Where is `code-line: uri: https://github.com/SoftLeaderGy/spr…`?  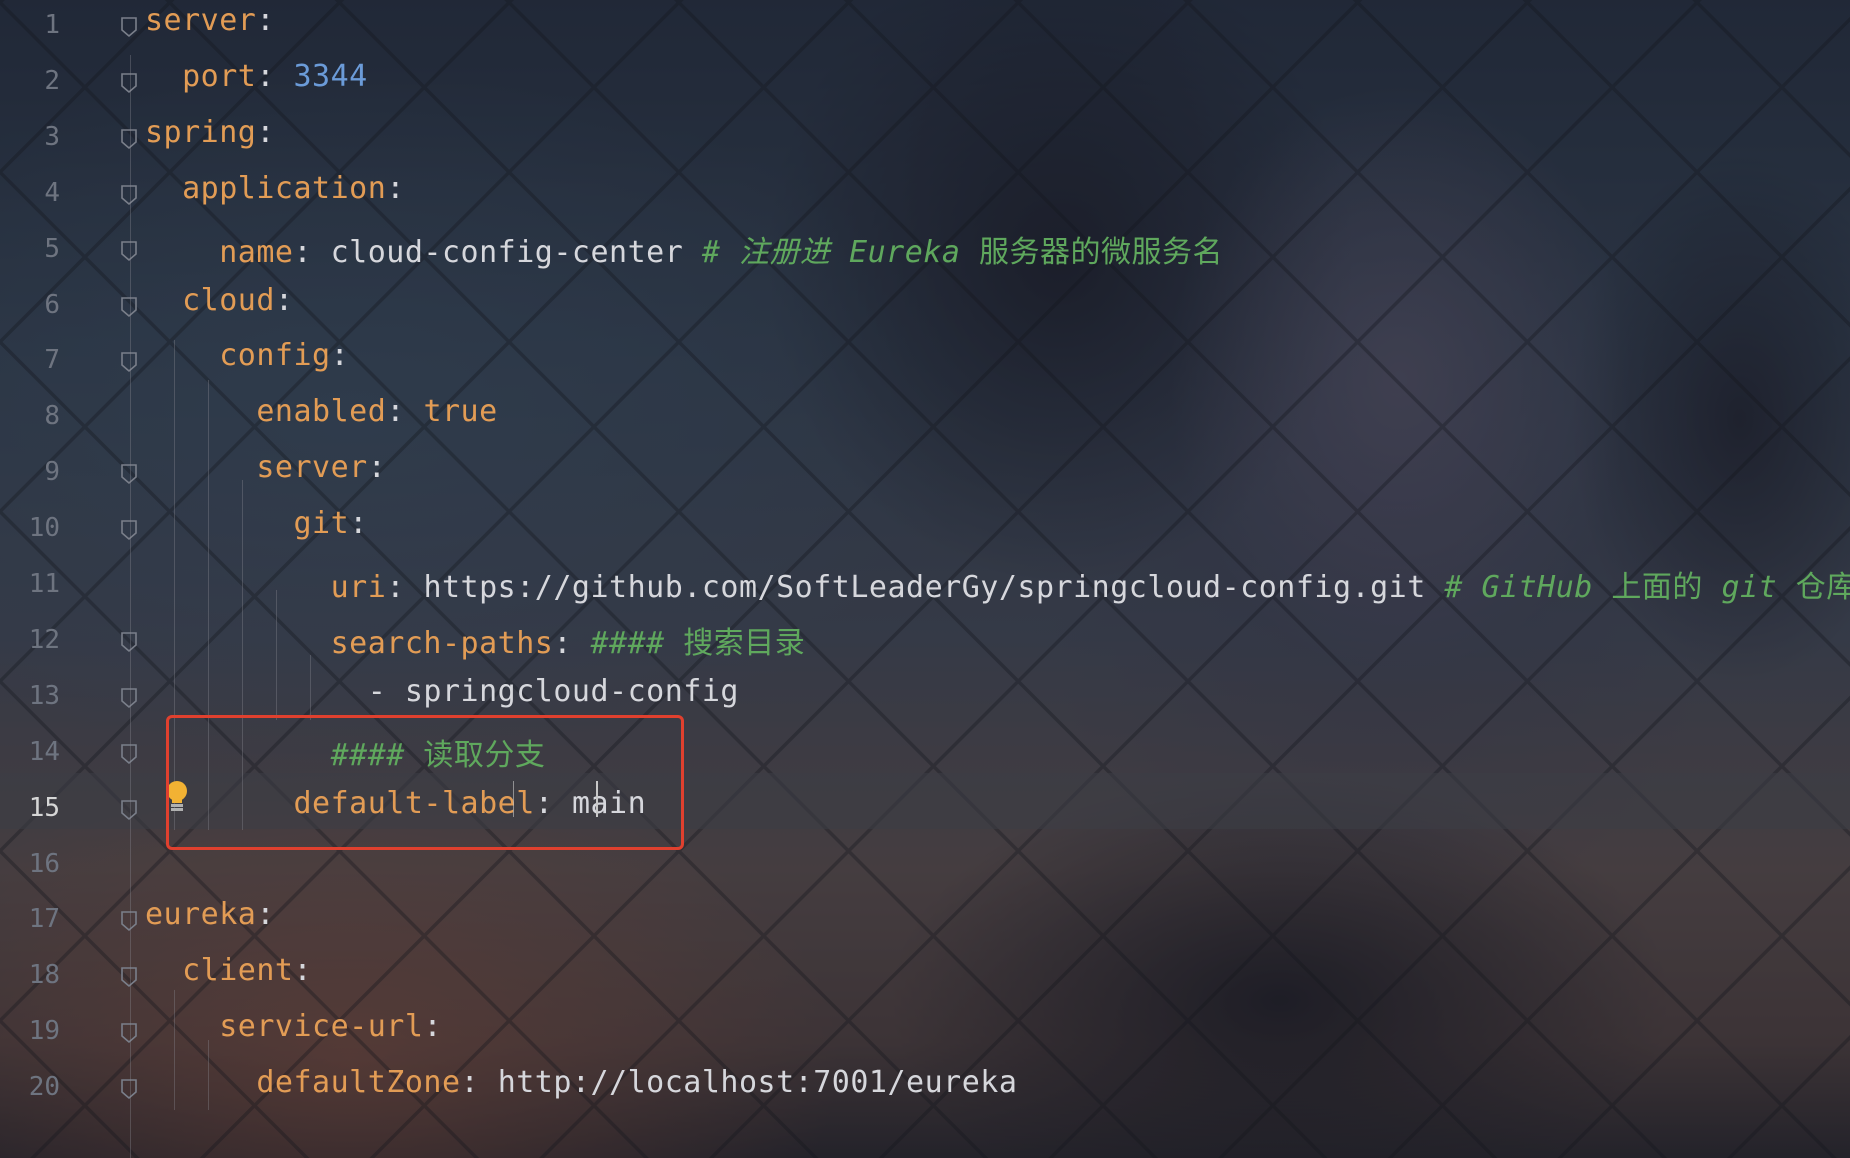
code-line: uri: https://github.com/SoftLeaderGy/spr… is located at coordinates (997, 584).